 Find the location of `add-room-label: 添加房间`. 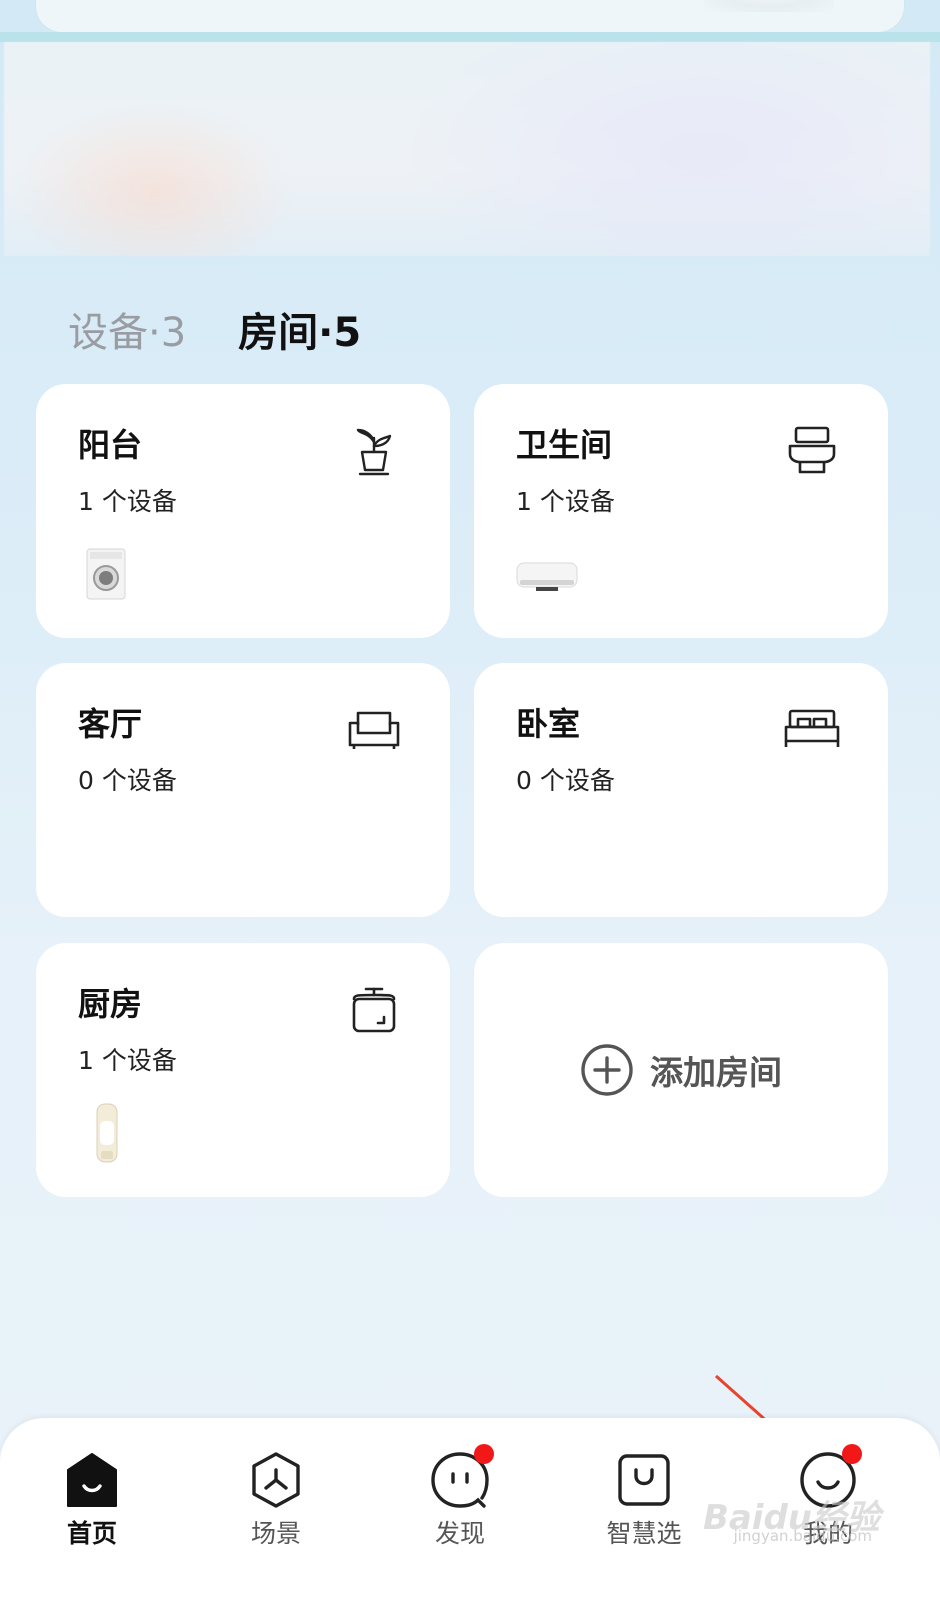

add-room-label: 添加房间 is located at coordinates (716, 1072).